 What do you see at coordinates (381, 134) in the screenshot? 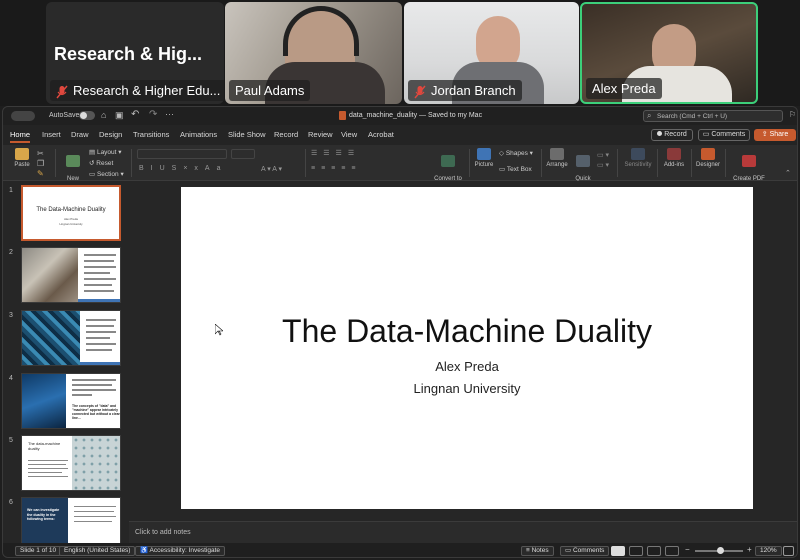
I see `tab-acrobat: Acrobat` at bounding box center [381, 134].